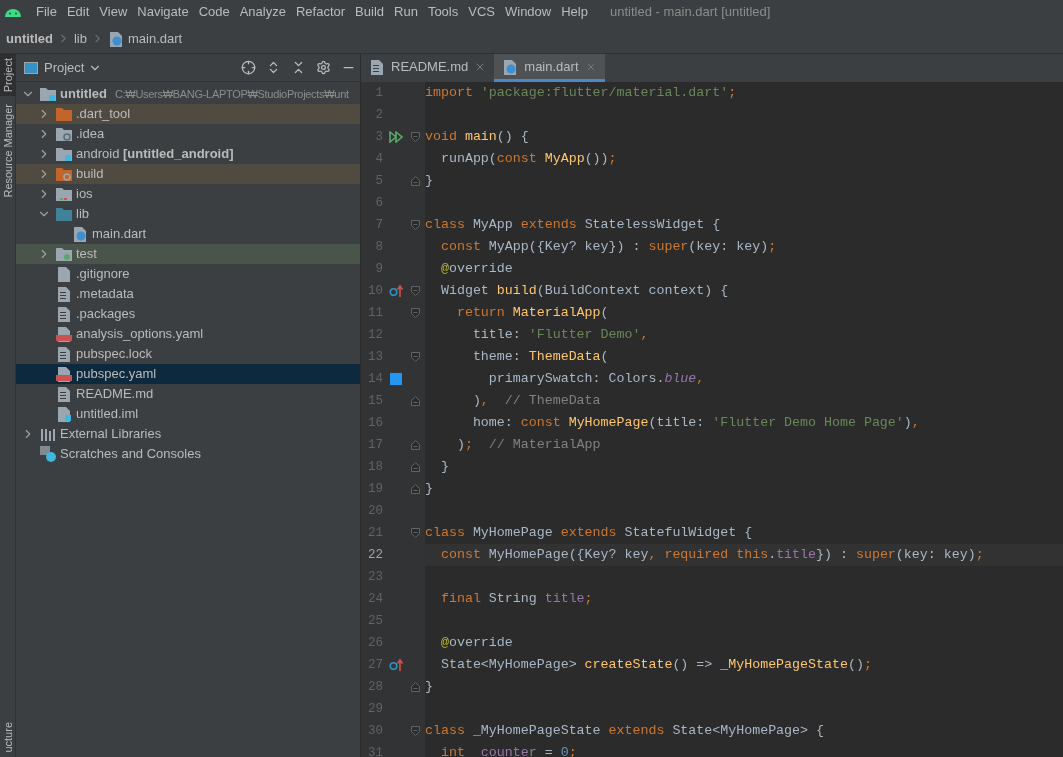 The width and height of the screenshot is (1063, 757). I want to click on menu-item: Window, so click(528, 12).